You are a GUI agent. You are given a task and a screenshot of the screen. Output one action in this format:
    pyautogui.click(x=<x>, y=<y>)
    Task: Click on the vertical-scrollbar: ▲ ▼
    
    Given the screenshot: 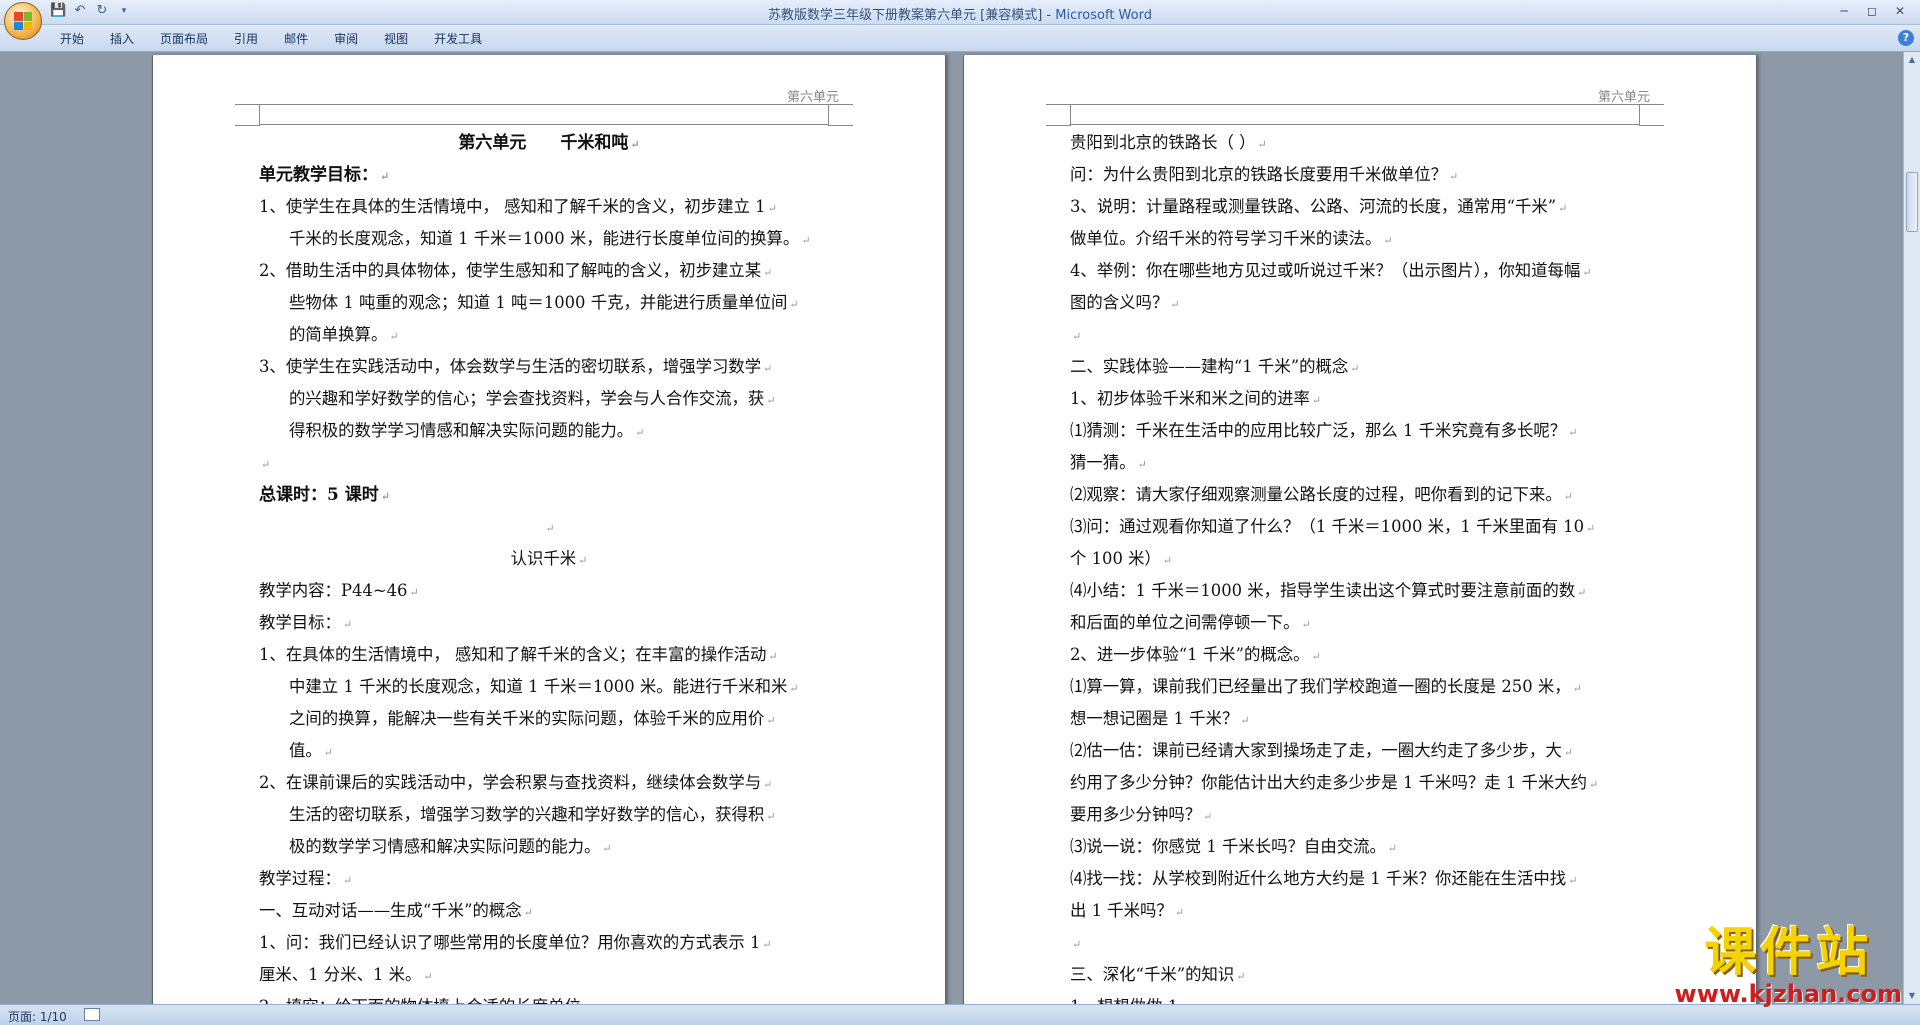 What is the action you would take?
    pyautogui.click(x=1911, y=528)
    